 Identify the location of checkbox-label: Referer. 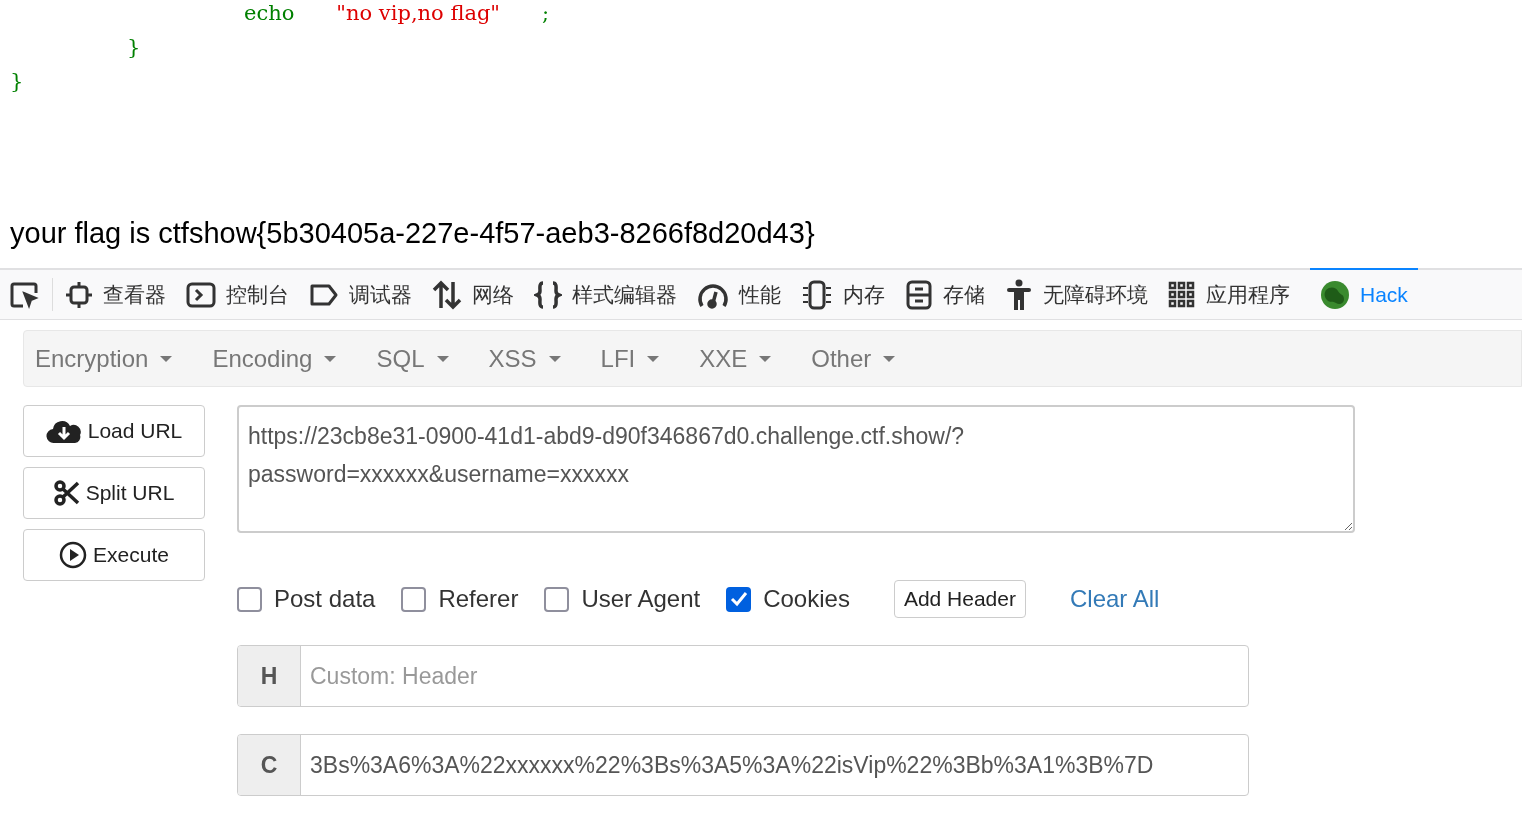
(478, 599).